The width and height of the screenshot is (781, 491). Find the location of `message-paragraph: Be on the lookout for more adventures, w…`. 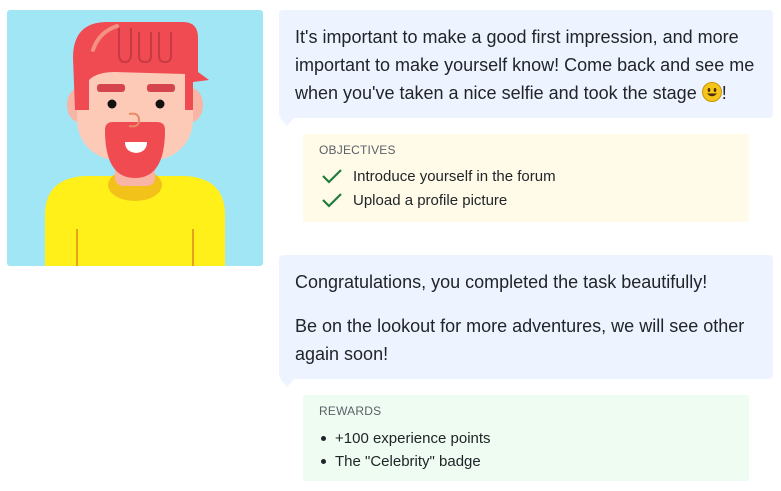

message-paragraph: Be on the lookout for more adventures, w… is located at coordinates (520, 340).